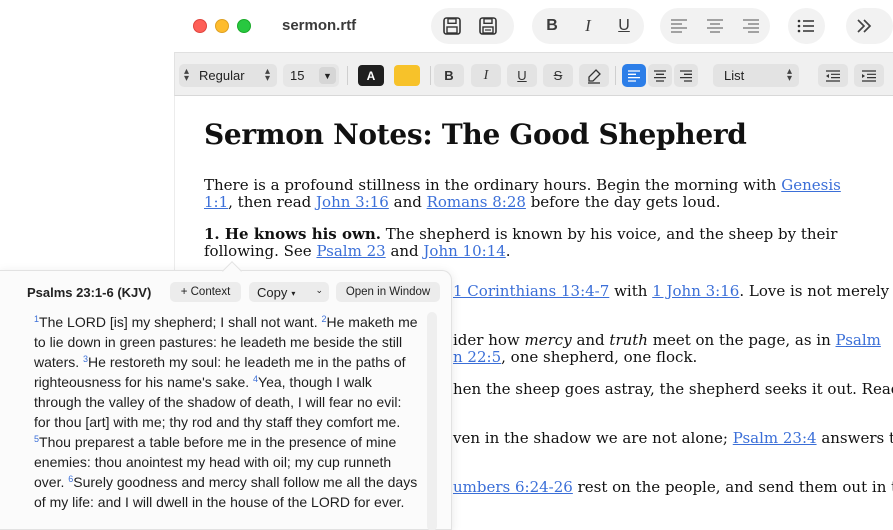  I want to click on text-format-toolbar-group: B I U, so click(588, 26).